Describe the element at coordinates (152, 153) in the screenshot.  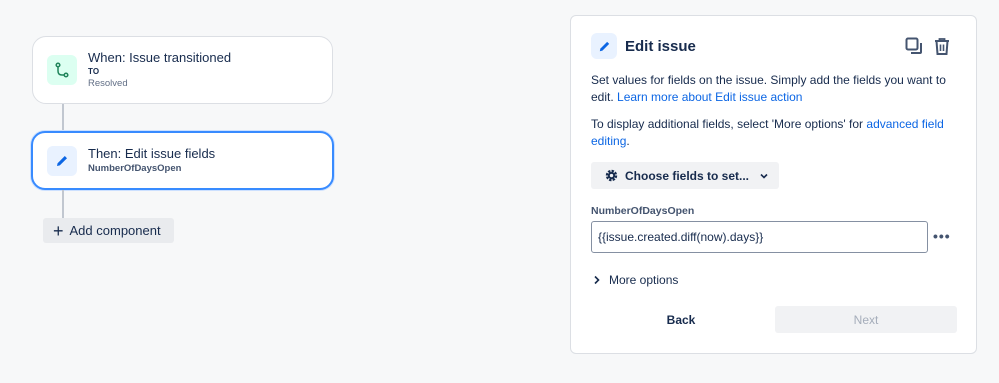
I see `action-title: Then: Edit issue fields` at that location.